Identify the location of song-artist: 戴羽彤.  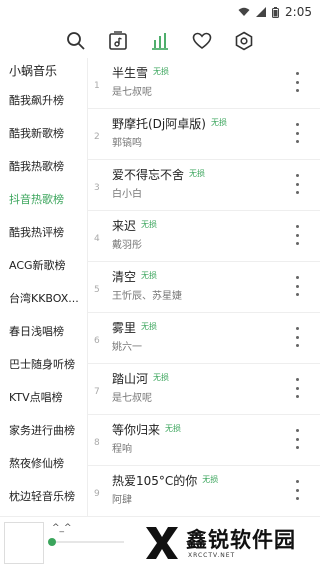
(127, 245).